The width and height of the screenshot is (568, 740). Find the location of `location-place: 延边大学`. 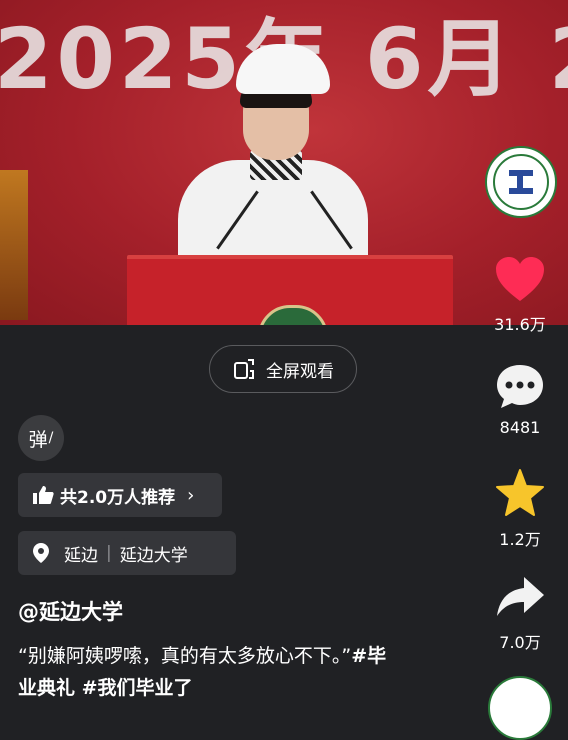

location-place: 延边大学 is located at coordinates (153, 555).